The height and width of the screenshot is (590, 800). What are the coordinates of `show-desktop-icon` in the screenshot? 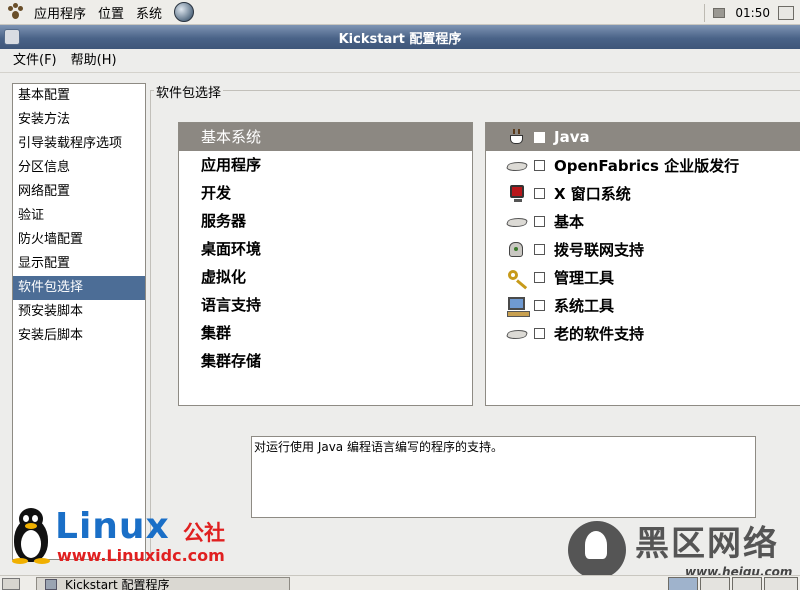 It's located at (11, 584).